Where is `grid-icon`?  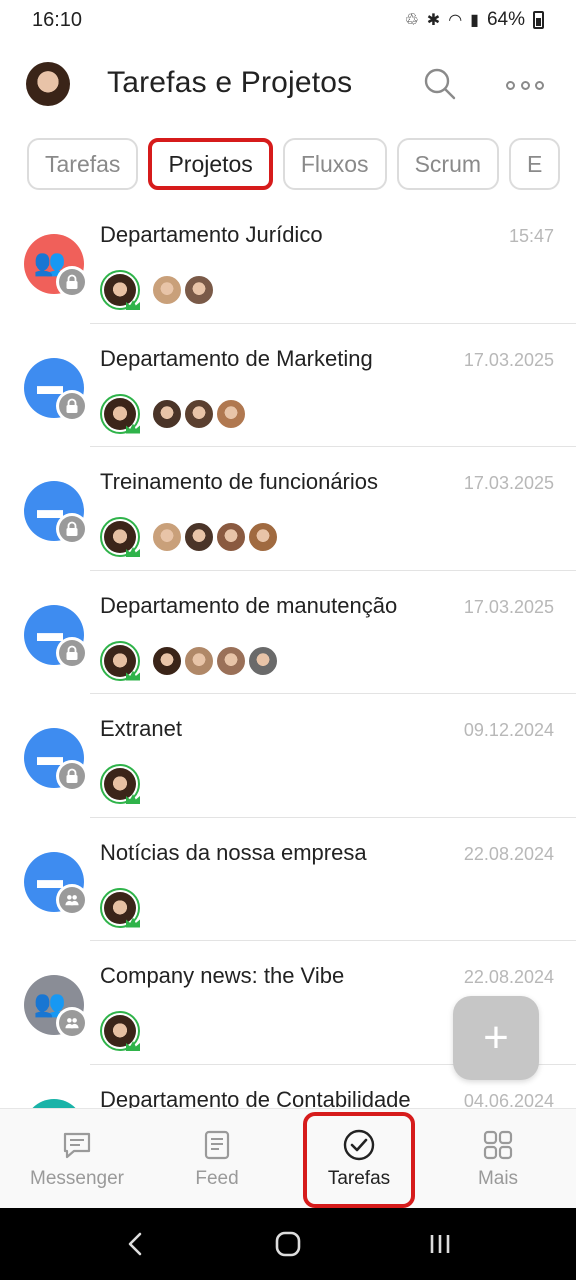 grid-icon is located at coordinates (498, 1145).